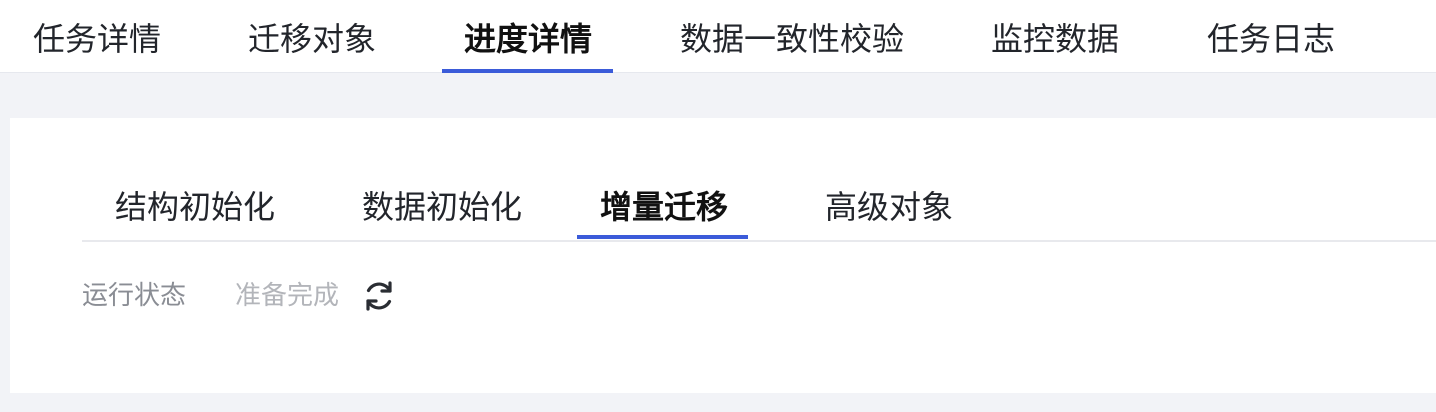  I want to click on refresh-icon, so click(379, 296).